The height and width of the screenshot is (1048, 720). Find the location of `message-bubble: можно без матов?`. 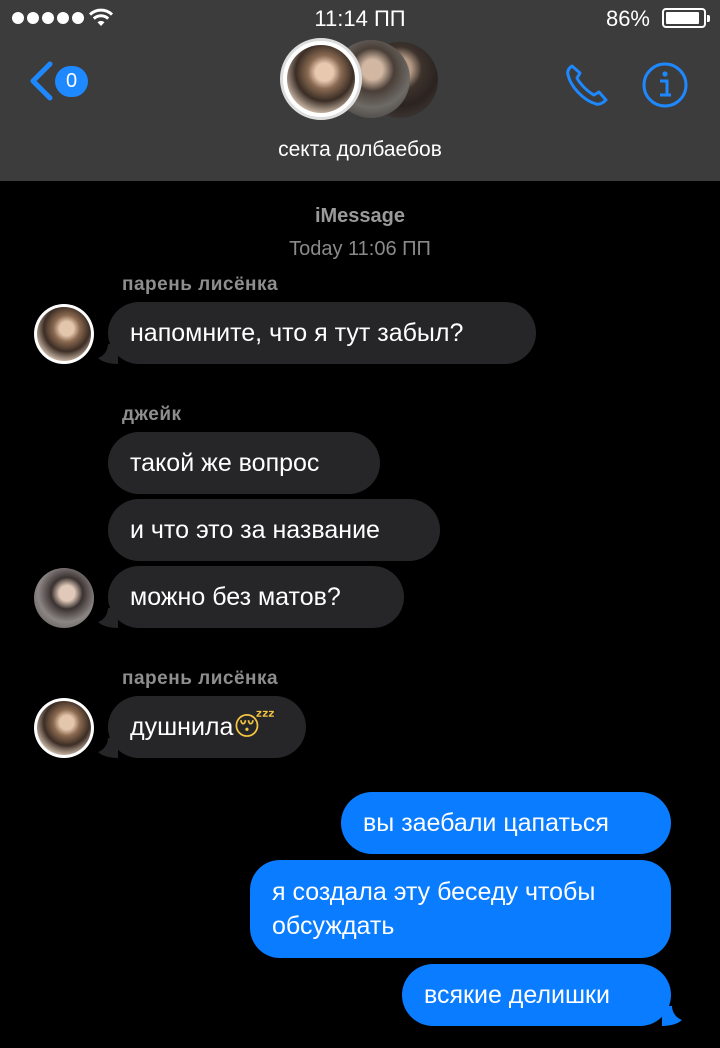

message-bubble: можно без матов? is located at coordinates (256, 597).